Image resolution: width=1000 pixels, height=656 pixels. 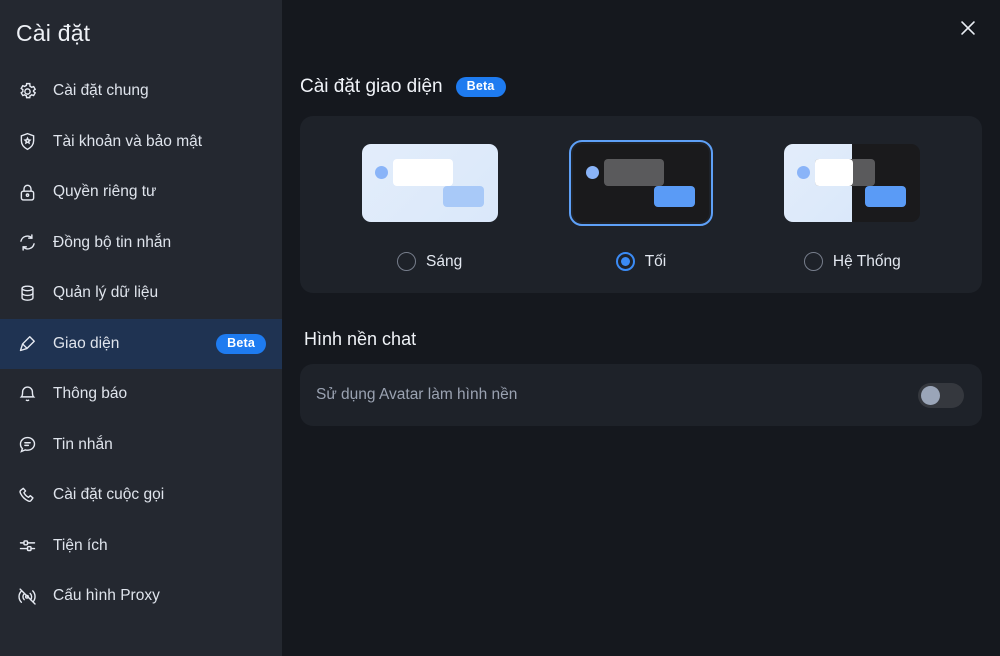 I want to click on chat-background-row: Sử dụng Avatar làm hình nền, so click(x=641, y=395).